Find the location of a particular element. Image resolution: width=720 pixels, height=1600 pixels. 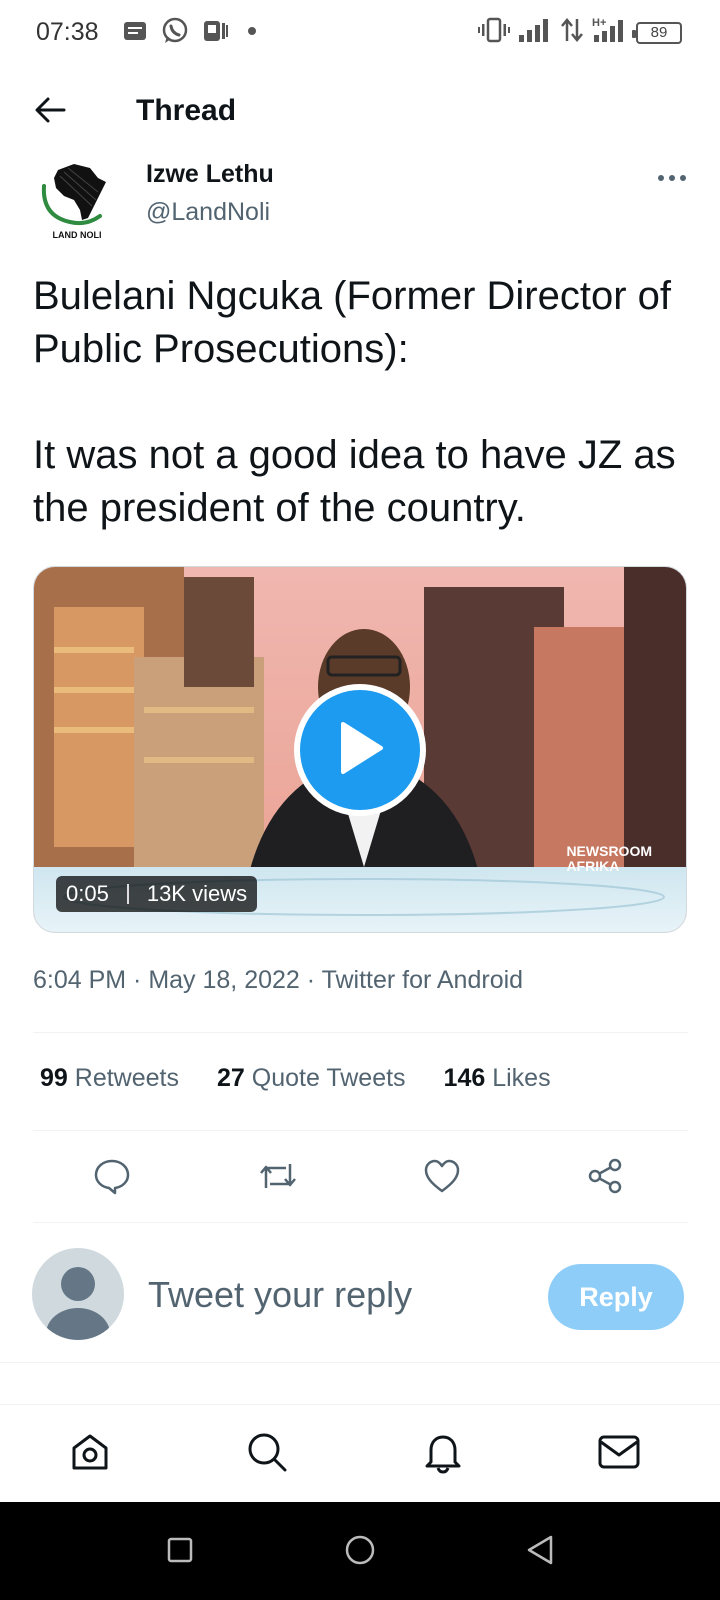

status-time: 07:38 is located at coordinates (67, 32).